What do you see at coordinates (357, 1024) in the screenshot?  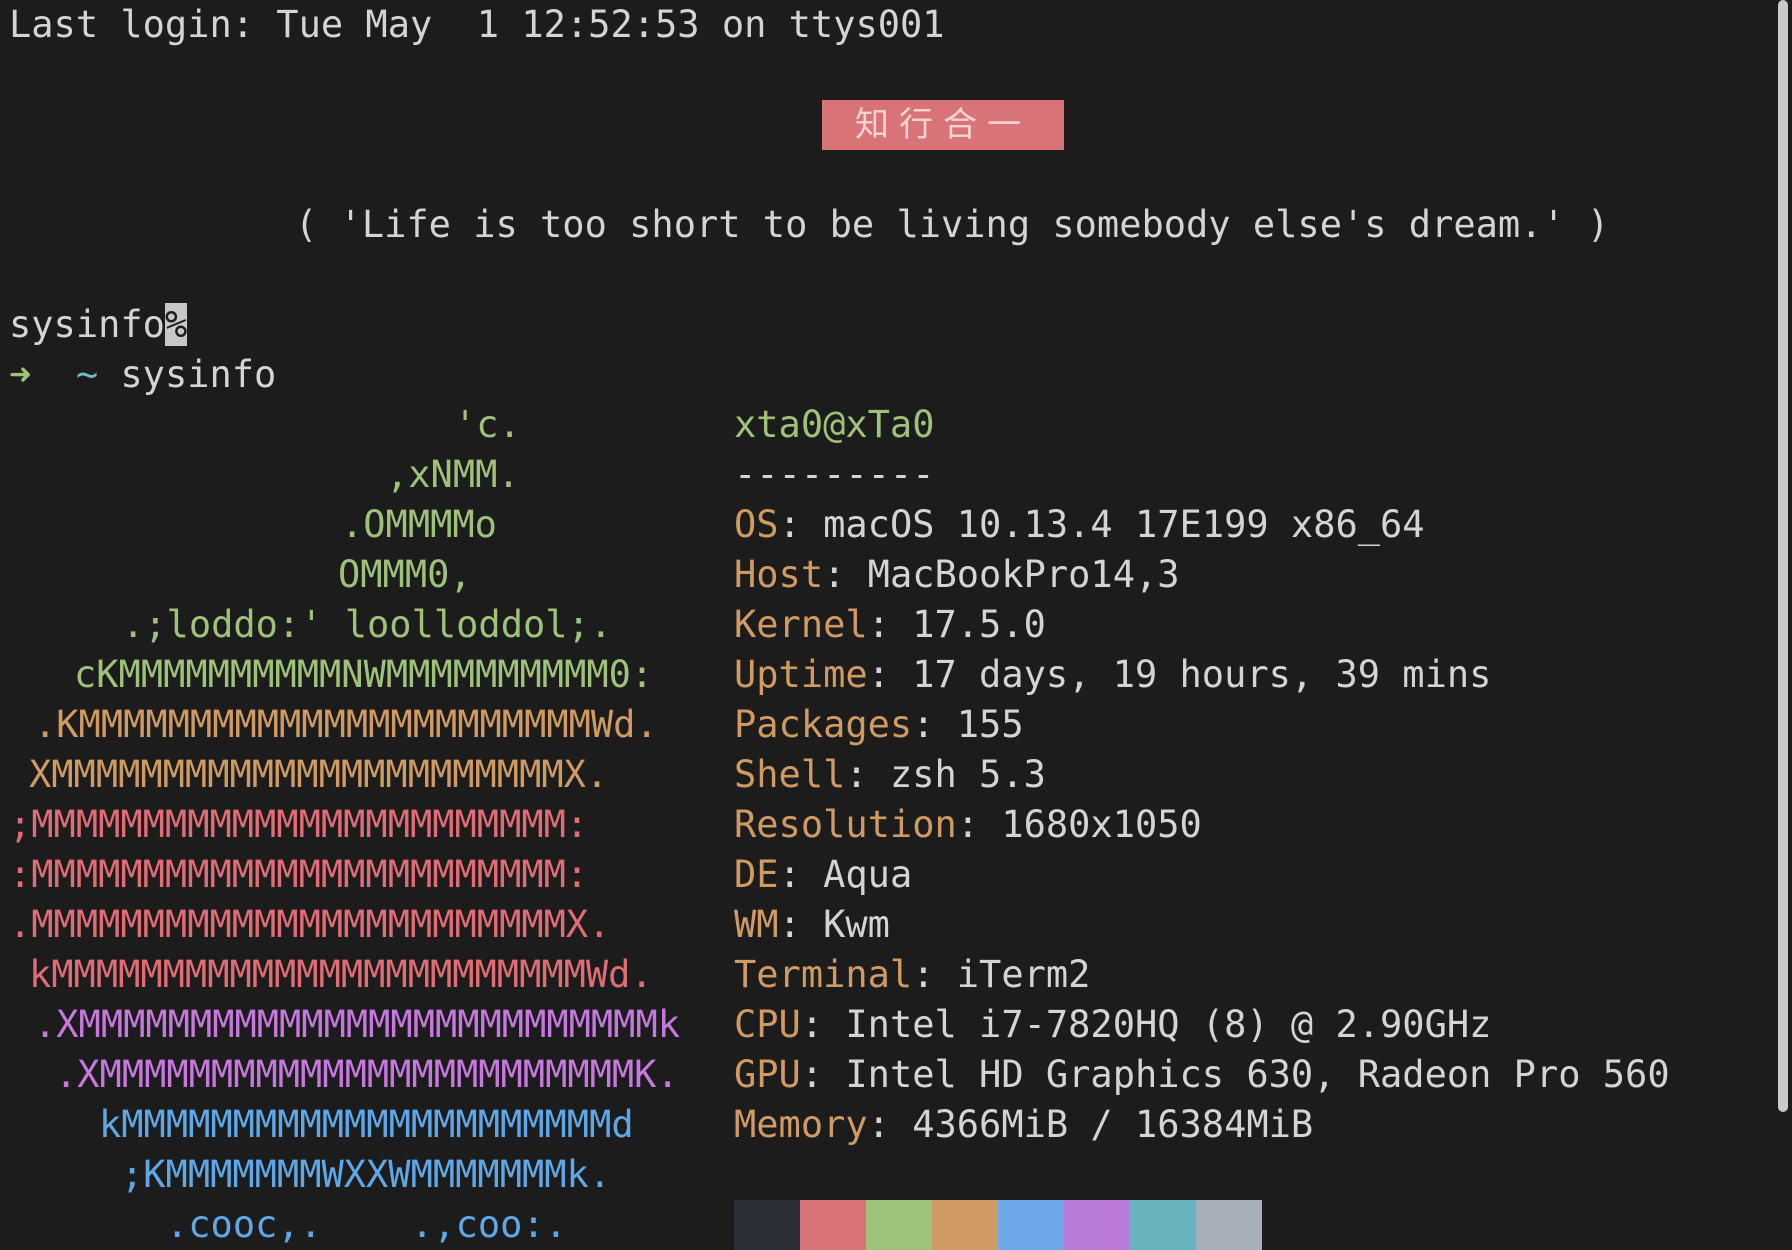 I see `logo-line: .XMMMMMMMMMMMMMMMMMMMMMMMMMMk` at bounding box center [357, 1024].